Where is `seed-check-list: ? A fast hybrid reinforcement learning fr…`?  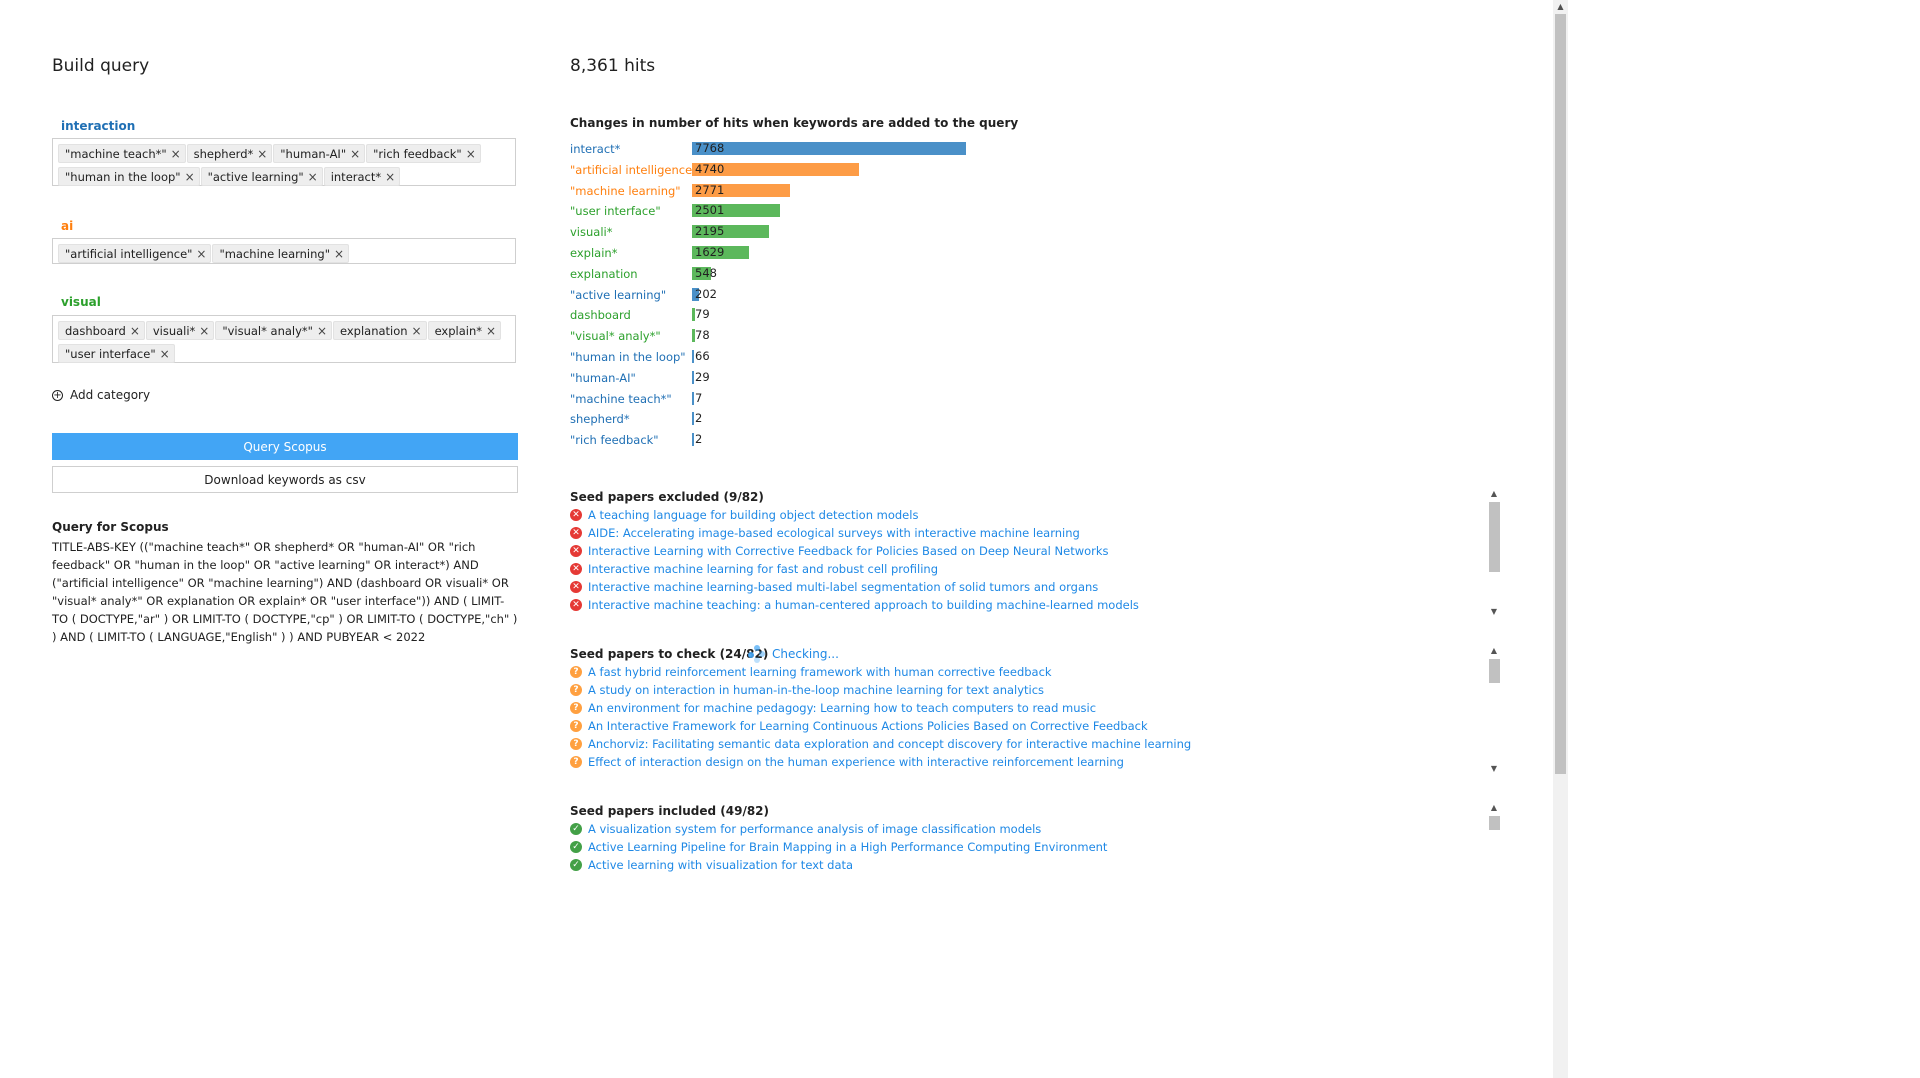
seed-check-list: ? A fast hybrid reinforcement learning fr… is located at coordinates (1029, 719).